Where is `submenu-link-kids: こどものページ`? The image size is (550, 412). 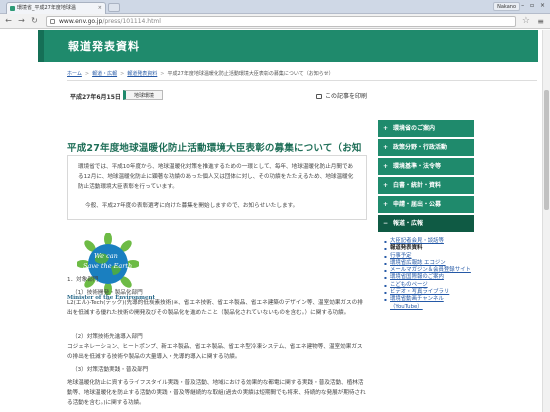 submenu-link-kids: こどものページ is located at coordinates (428, 286).